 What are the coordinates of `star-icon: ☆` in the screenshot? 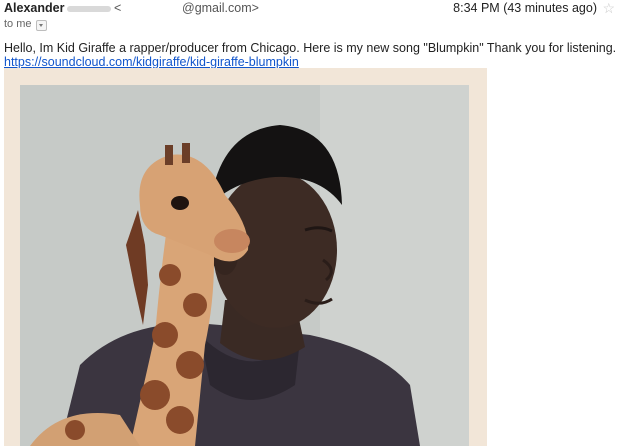 It's located at (608, 8).